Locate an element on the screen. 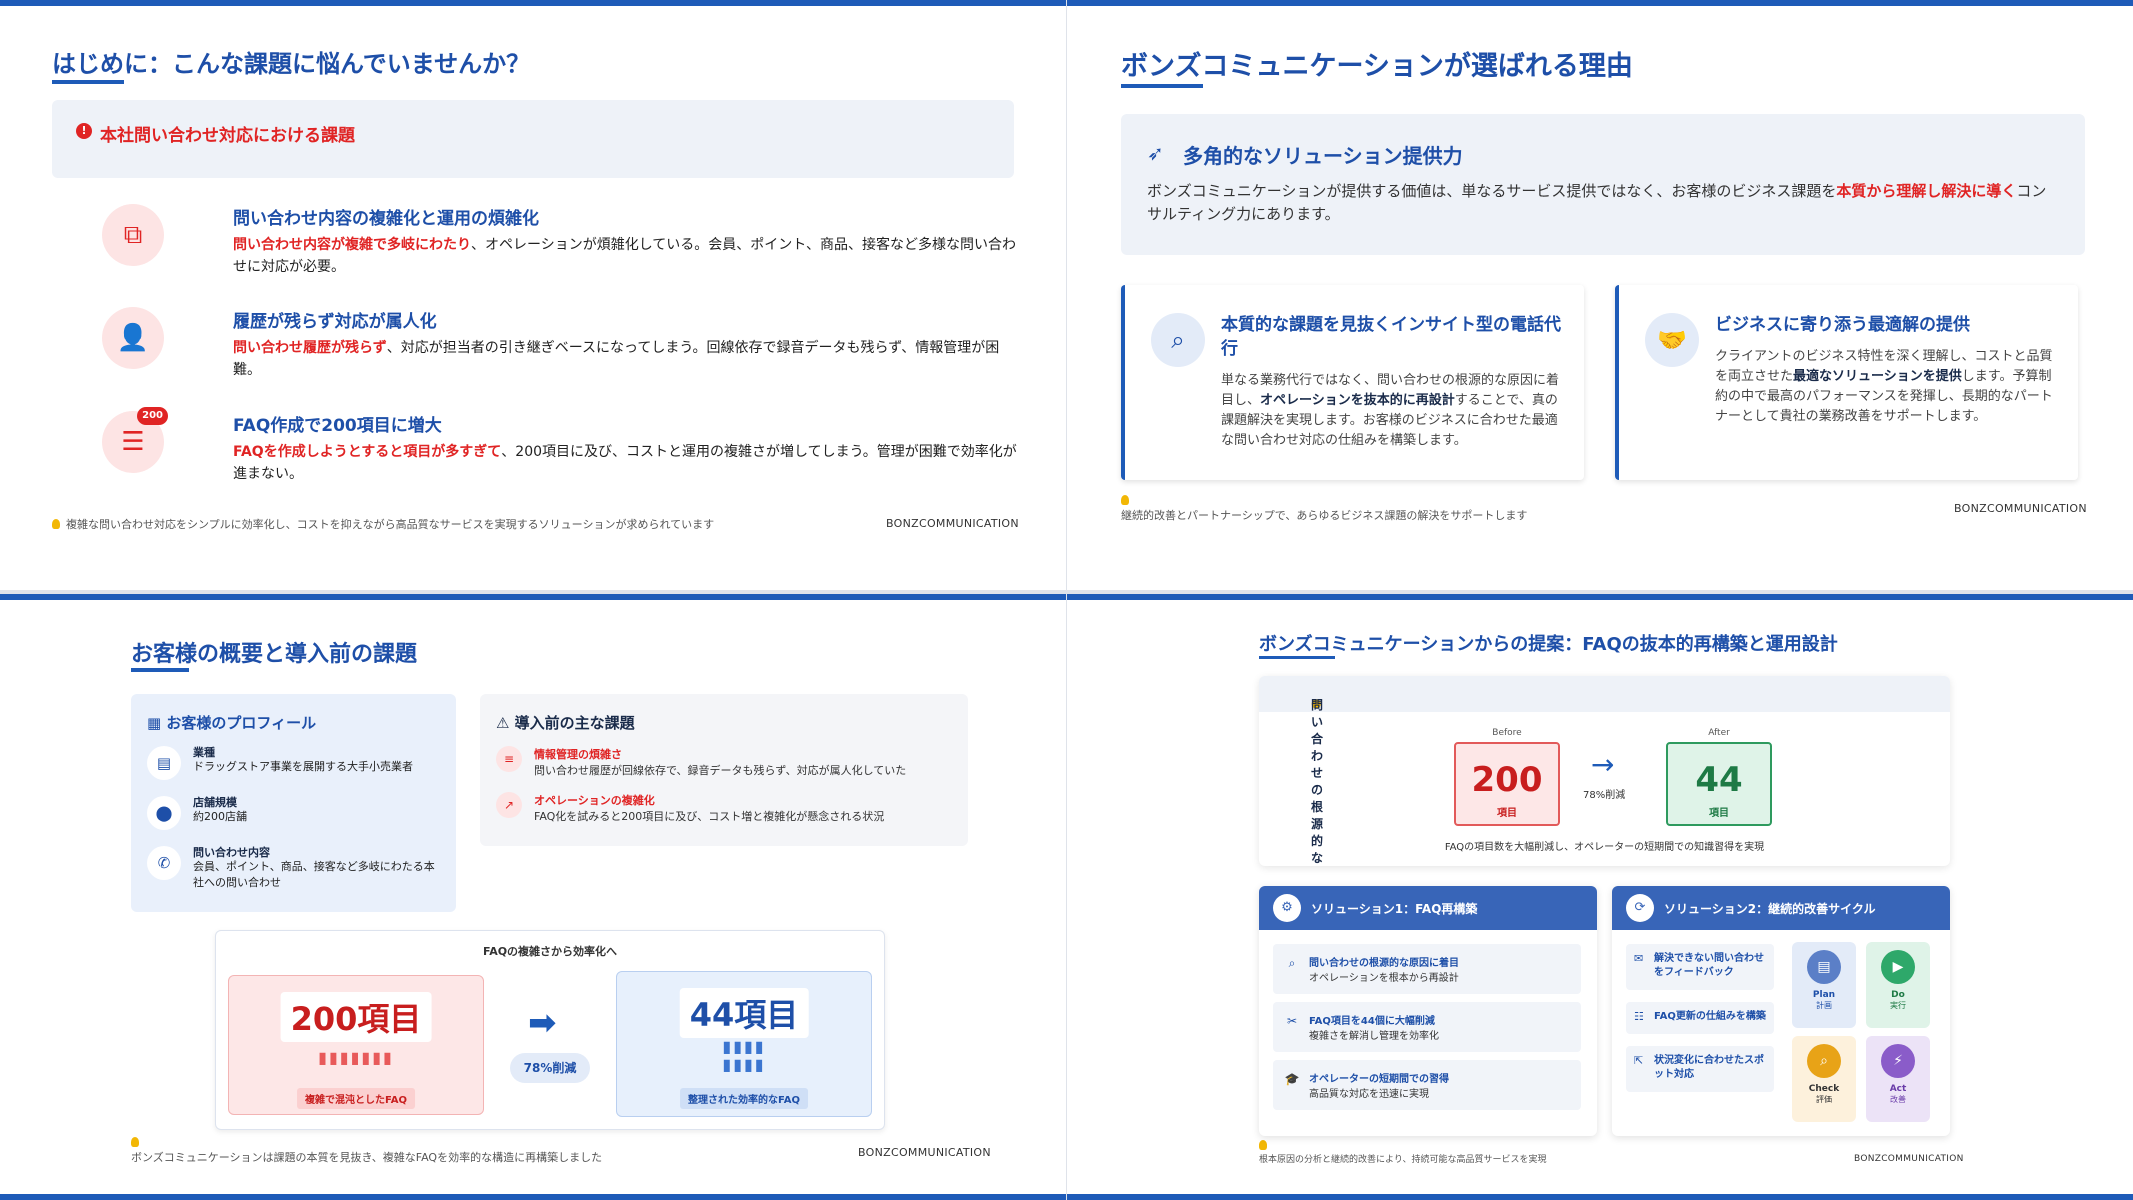  solution1-item: ✂ FAQ項目を44個に大幅削減 複雑さを解消し管理を効率化 is located at coordinates (1427, 1027).